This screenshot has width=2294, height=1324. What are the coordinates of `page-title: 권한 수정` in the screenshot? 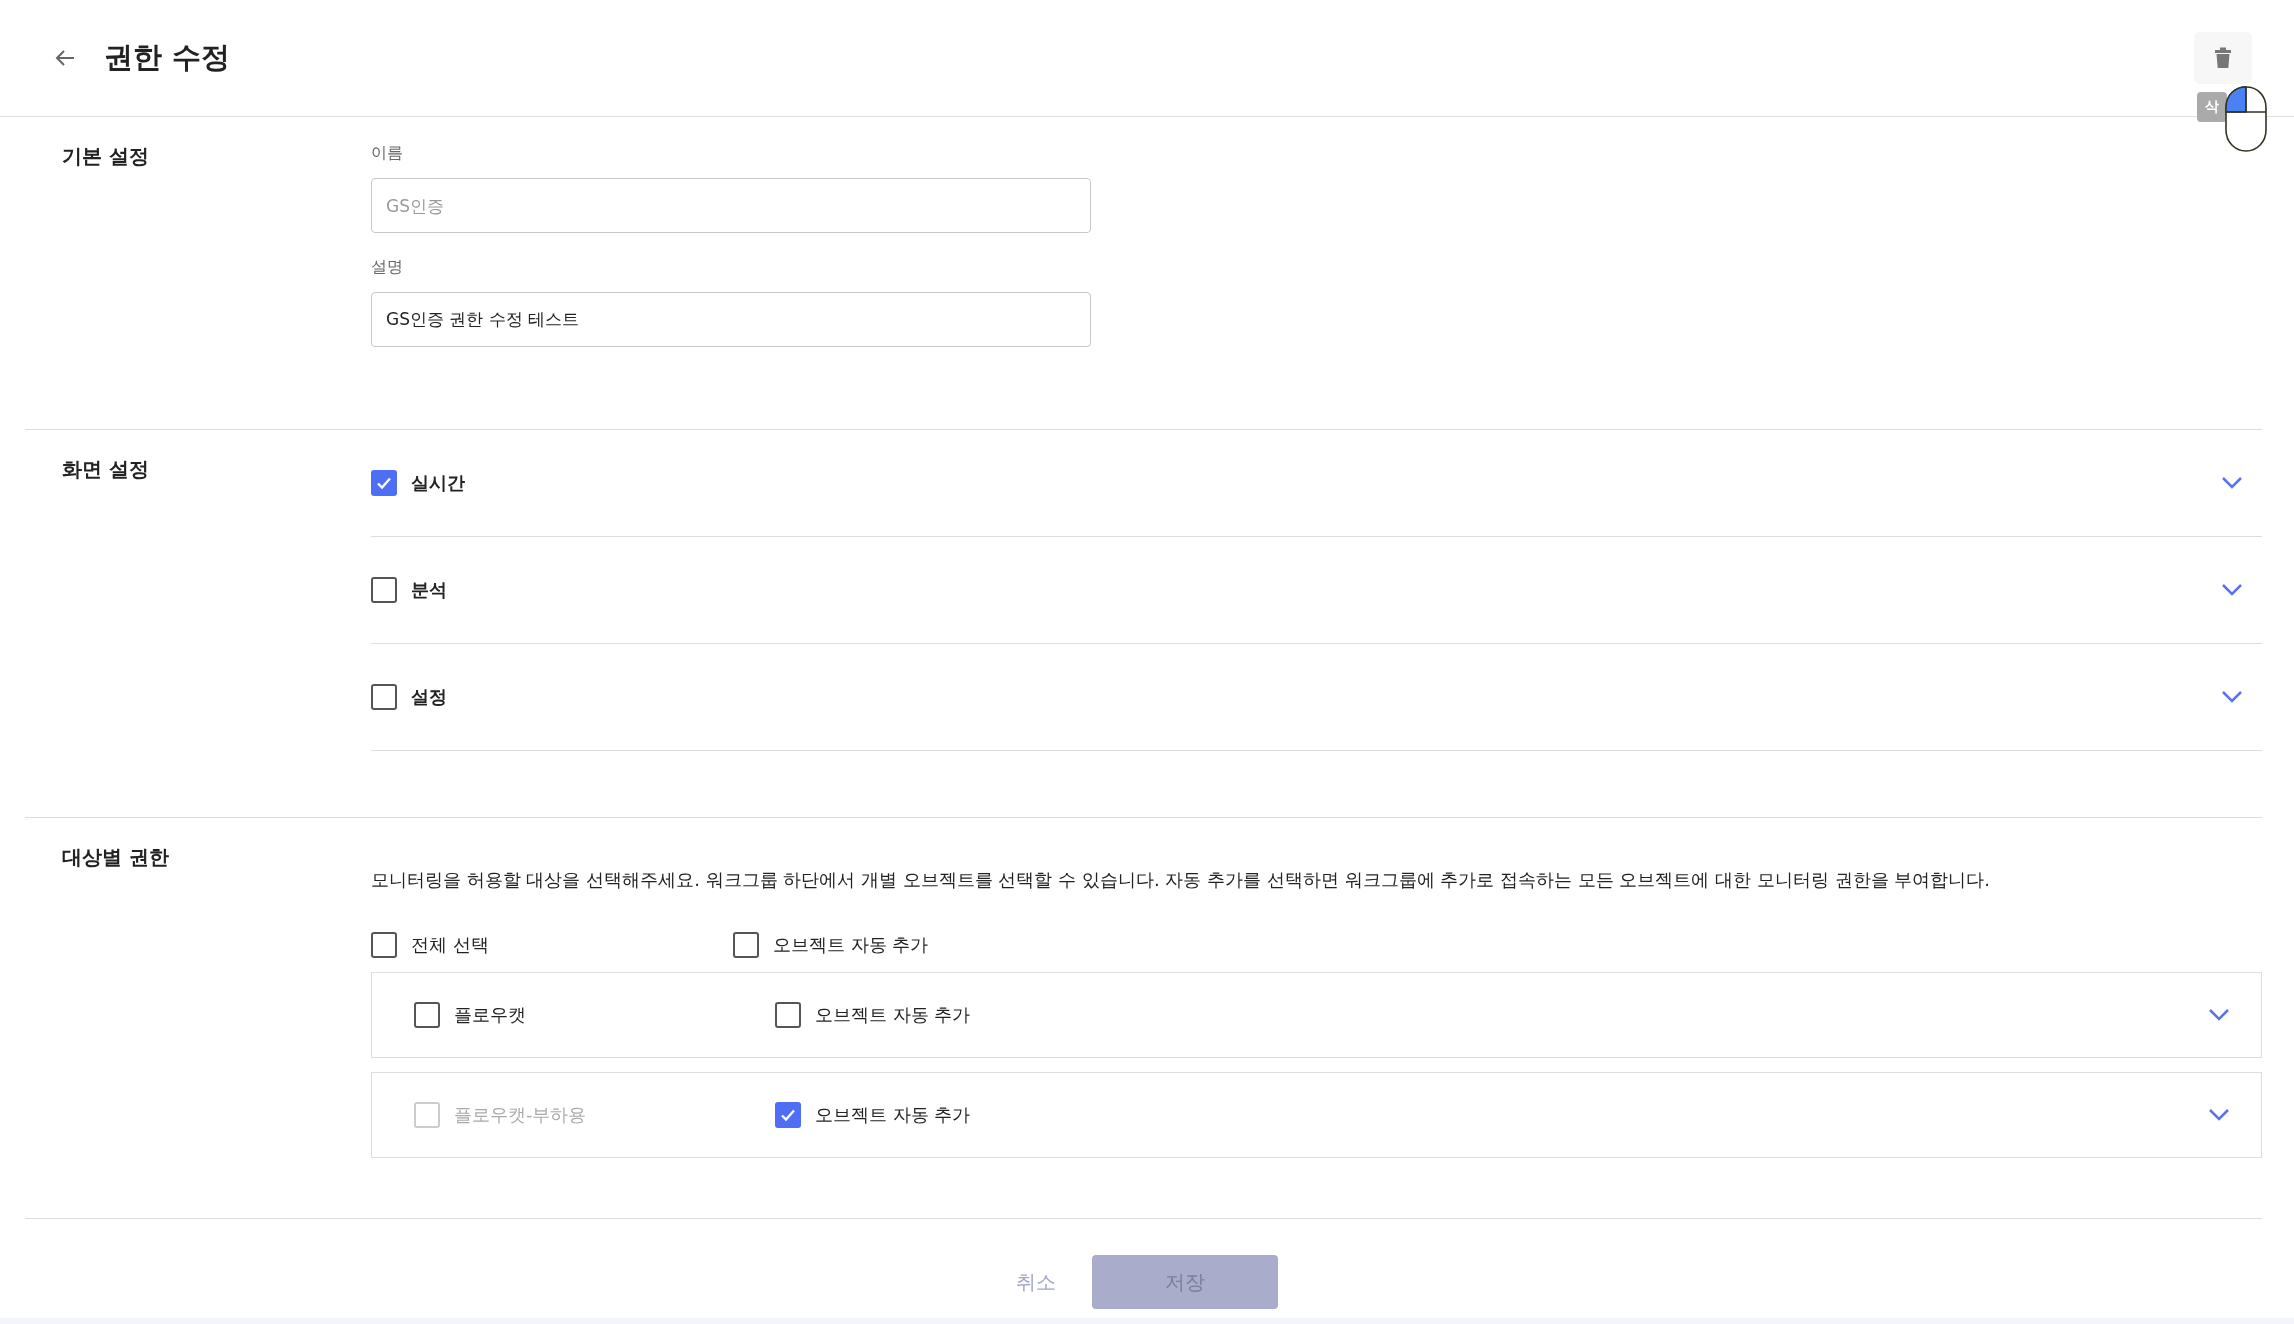 It's located at (168, 57).